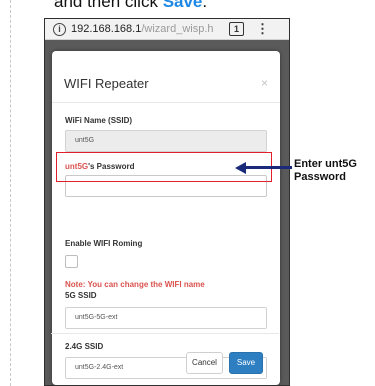 This screenshot has height=386, width=375. I want to click on dialog-title: WIFI Repeater, so click(106, 83).